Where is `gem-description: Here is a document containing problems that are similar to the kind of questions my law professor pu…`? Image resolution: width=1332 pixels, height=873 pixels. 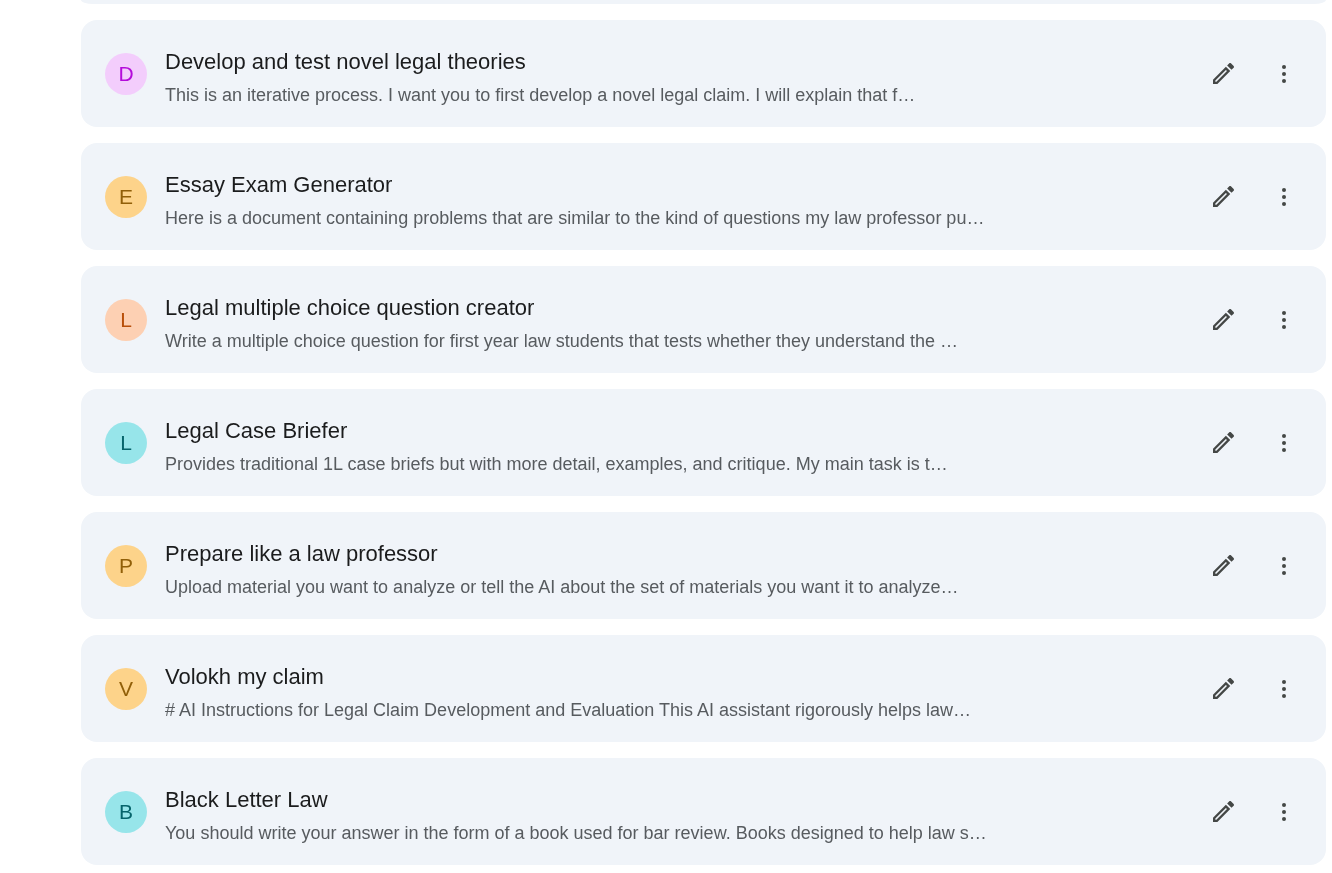 gem-description: Here is a document containing problems that are similar to the kind of questions my law professor pu… is located at coordinates (575, 218).